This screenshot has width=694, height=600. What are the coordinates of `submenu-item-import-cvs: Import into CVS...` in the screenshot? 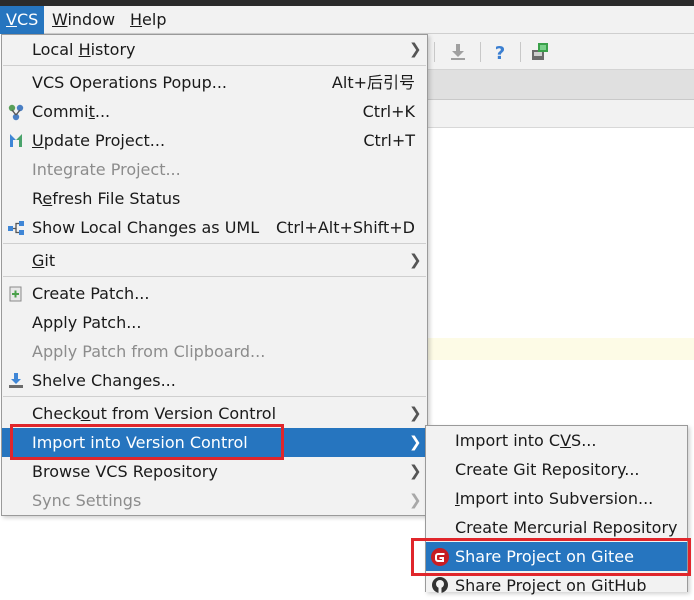 It's located at (556, 440).